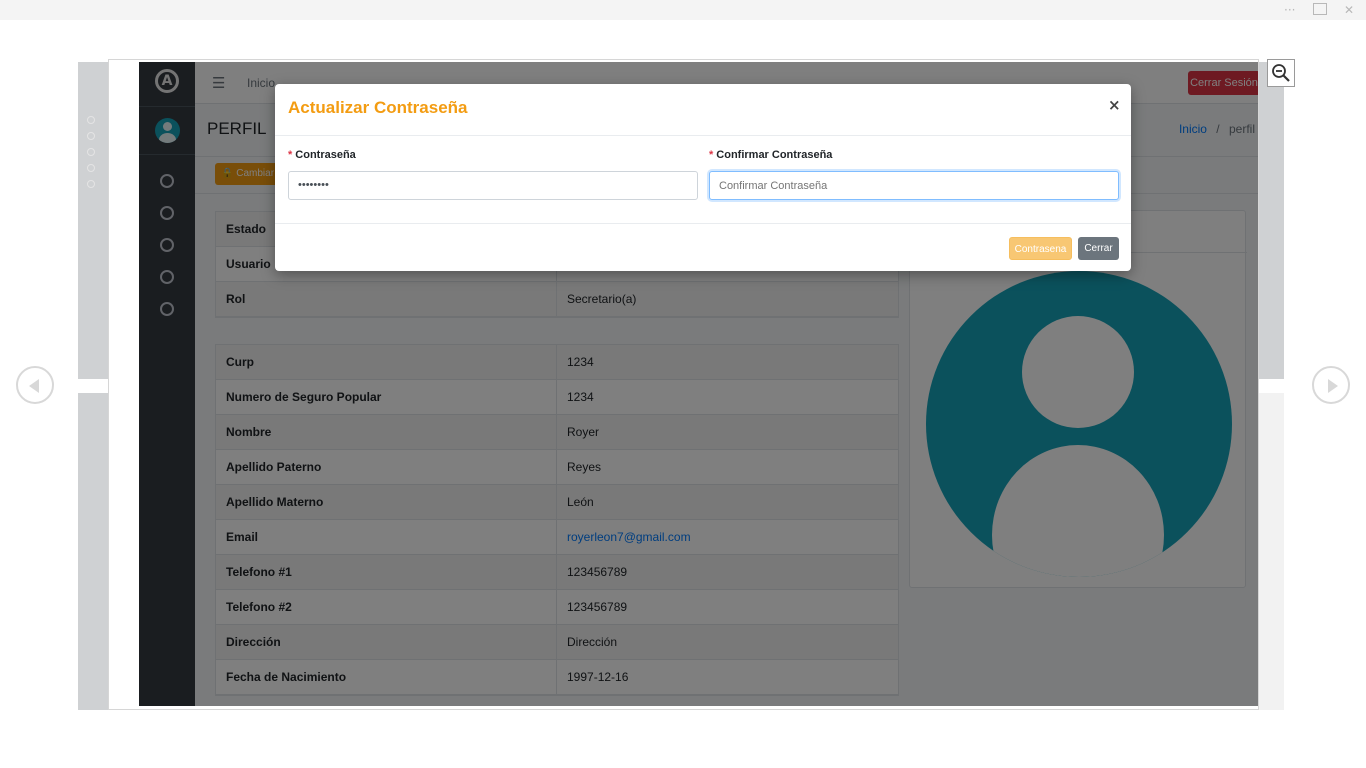  Describe the element at coordinates (325, 155) in the screenshot. I see `password-label-text: Contraseña` at that location.